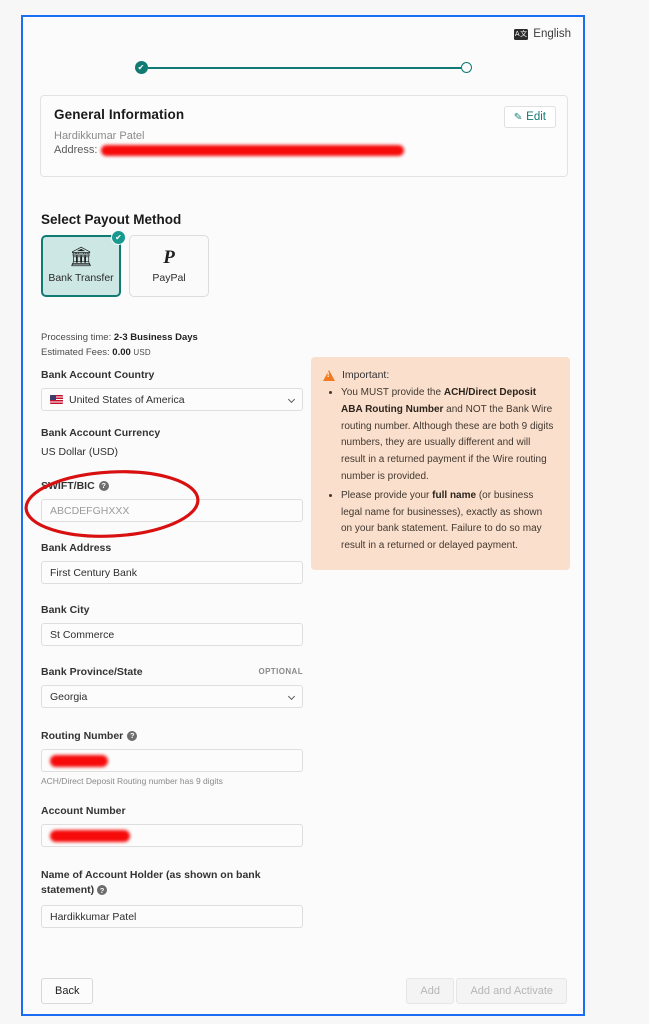  I want to click on important-text-part: Please provide your, so click(387, 495).